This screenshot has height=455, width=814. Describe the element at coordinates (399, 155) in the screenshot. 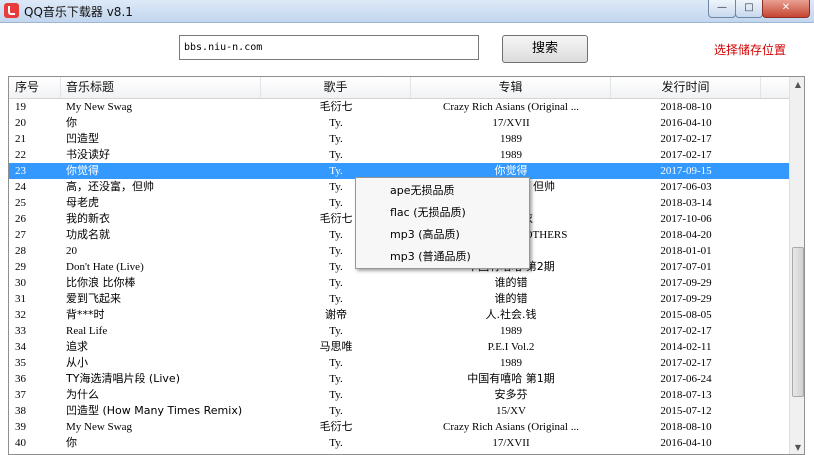

I see `table-row: 22 书没读好 Ty. 1989 2017-02-17` at that location.